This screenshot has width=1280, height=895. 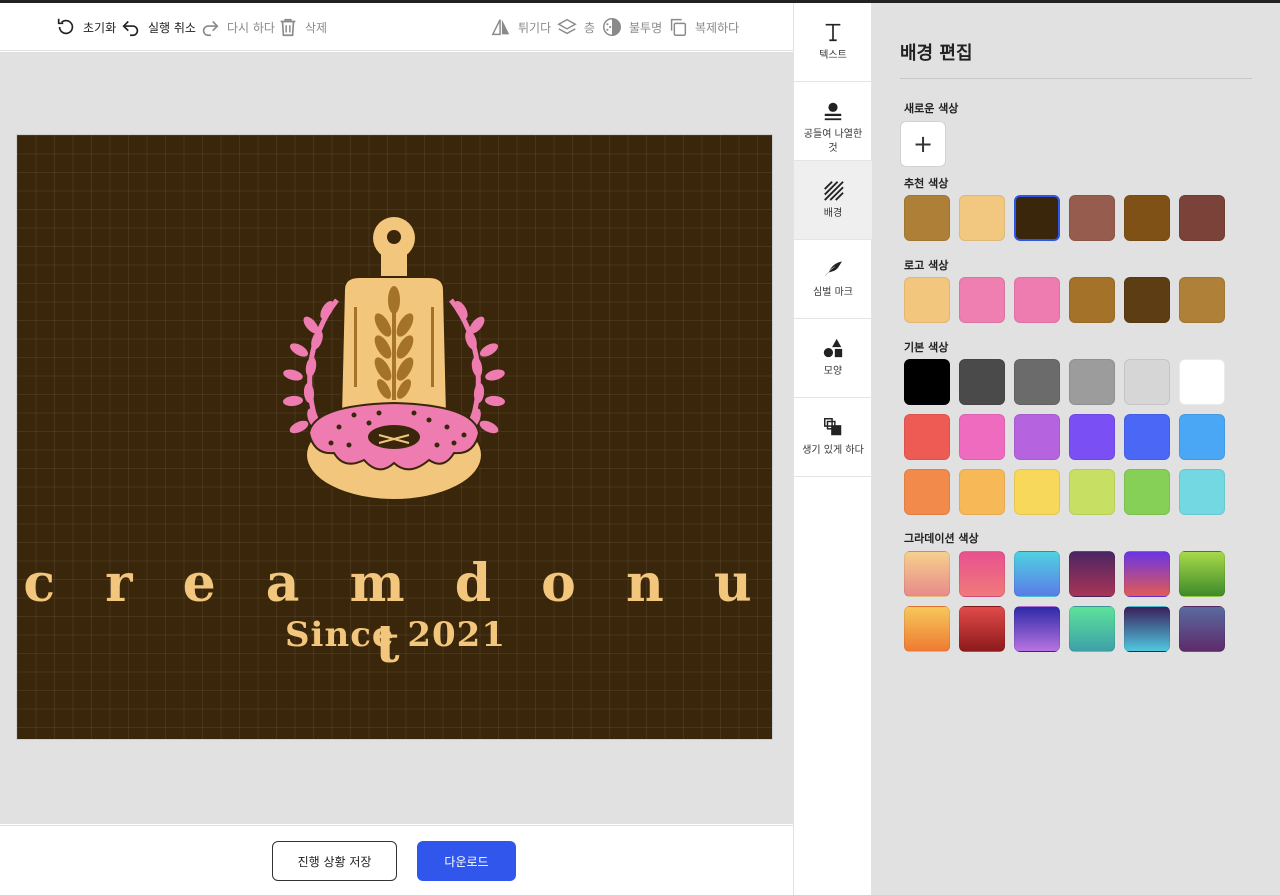 I want to click on logo-colors-row, so click(x=1069, y=300).